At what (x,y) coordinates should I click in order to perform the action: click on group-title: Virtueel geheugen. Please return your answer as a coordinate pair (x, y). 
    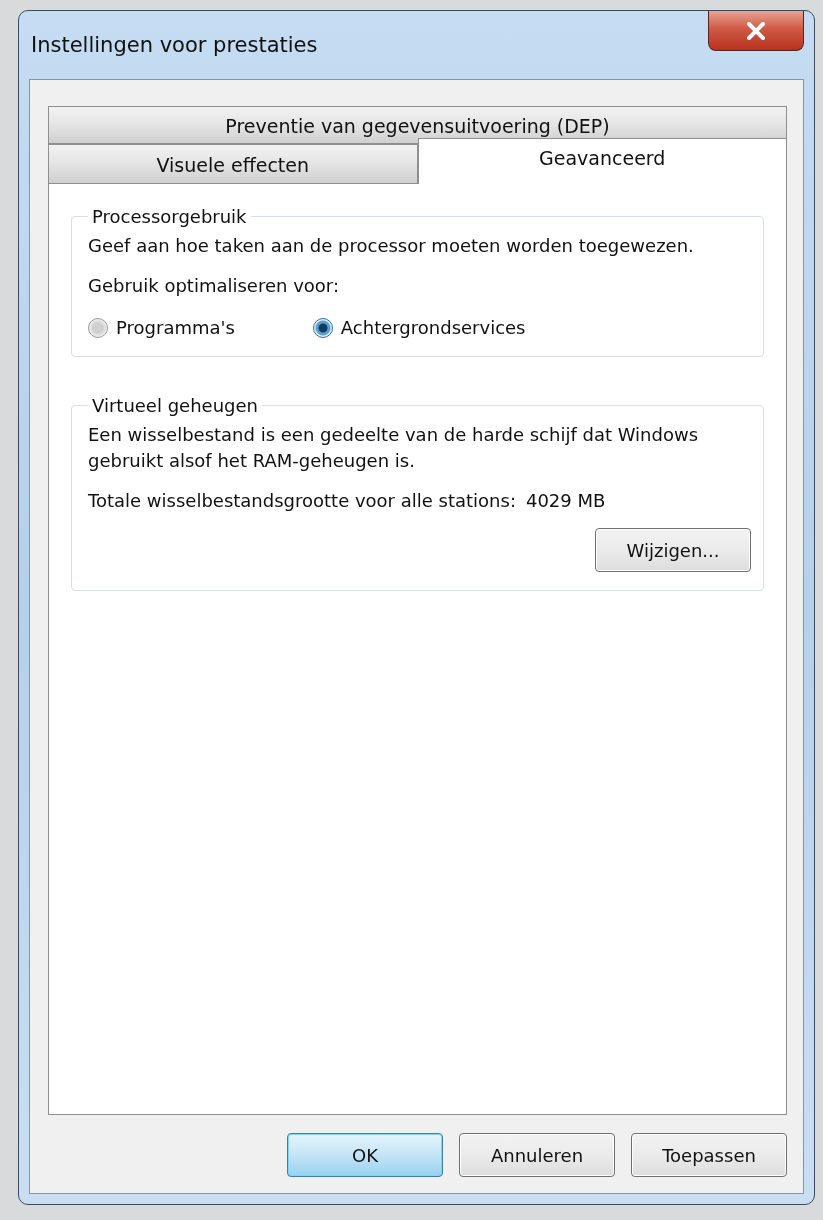
    Looking at the image, I should click on (175, 405).